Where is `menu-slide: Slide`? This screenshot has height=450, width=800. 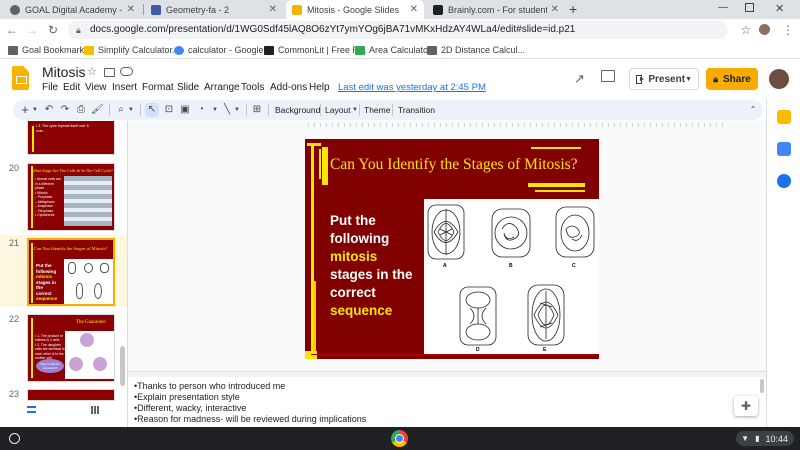
menu-slide: Slide is located at coordinates (188, 87).